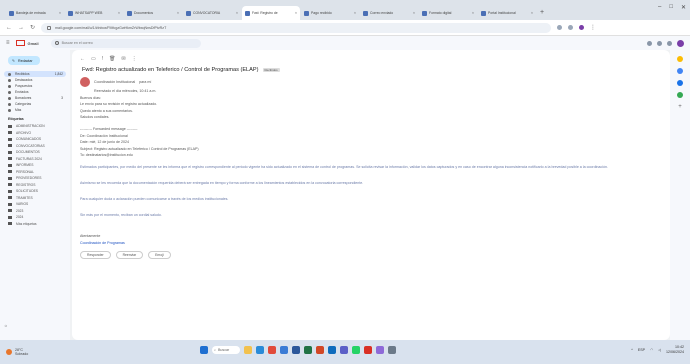  Describe the element at coordinates (507, 13) in the screenshot. I see `browser-tab: Portal Institucional ×` at that location.